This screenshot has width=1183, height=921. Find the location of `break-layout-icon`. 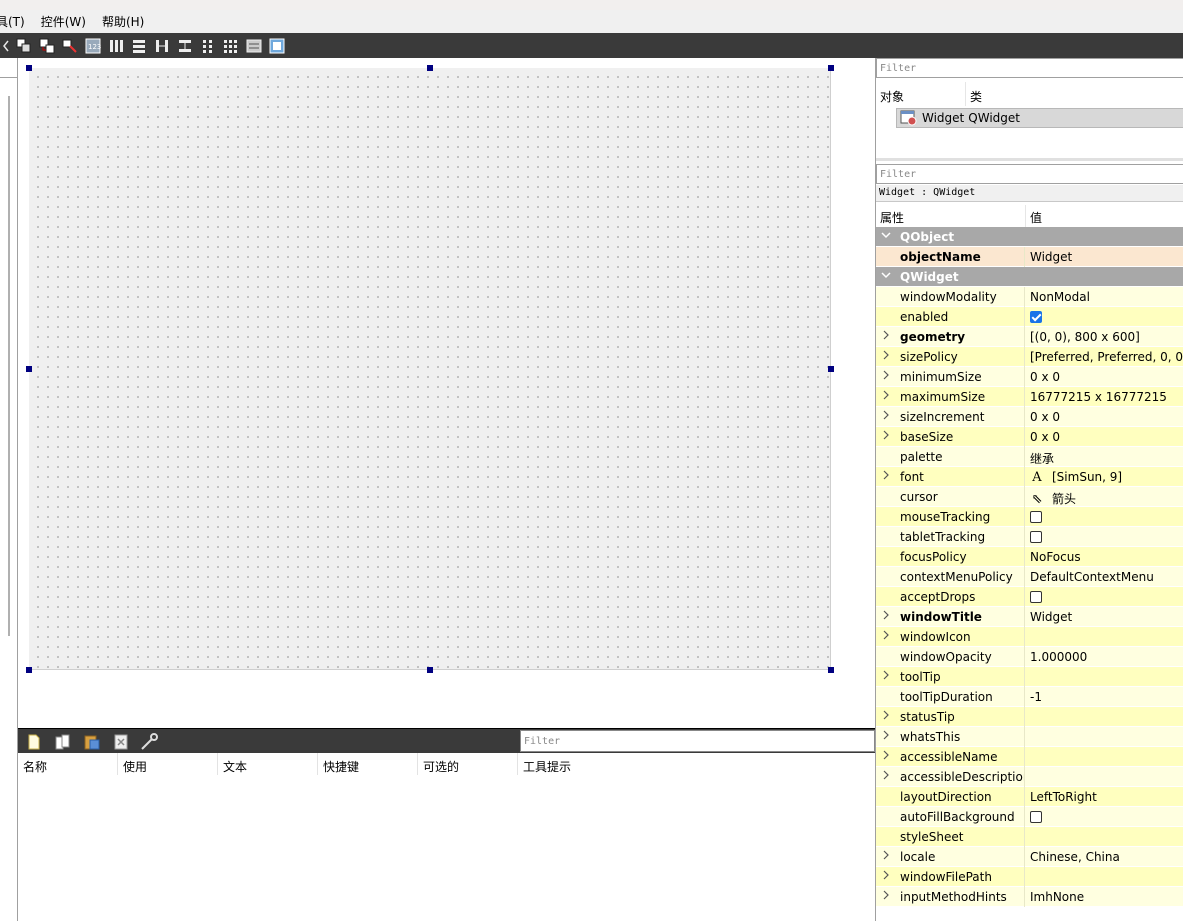

break-layout-icon is located at coordinates (253, 46).